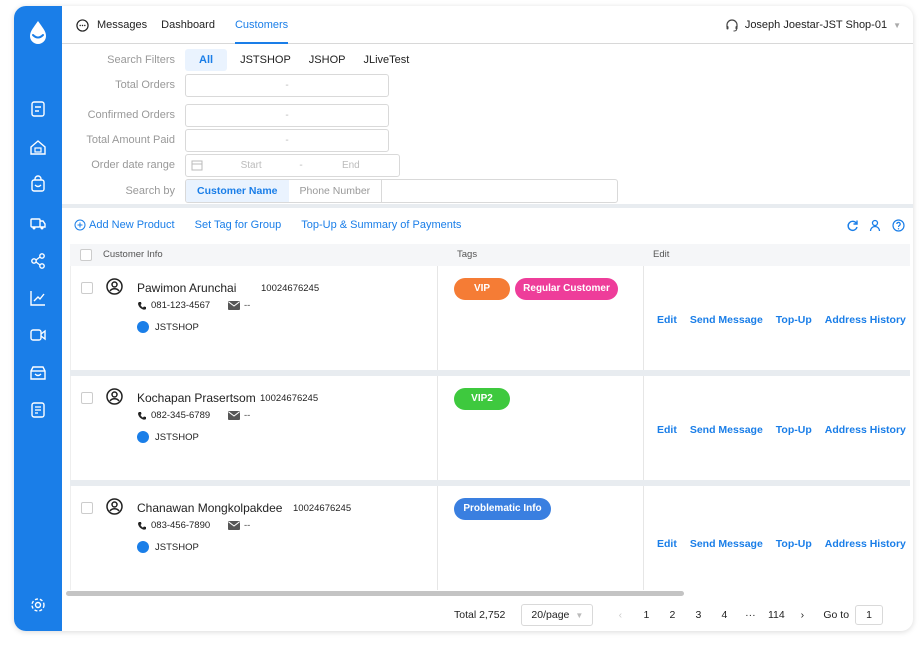 Image resolution: width=919 pixels, height=645 pixels. What do you see at coordinates (698, 615) in the screenshot?
I see `page-3: 3` at bounding box center [698, 615].